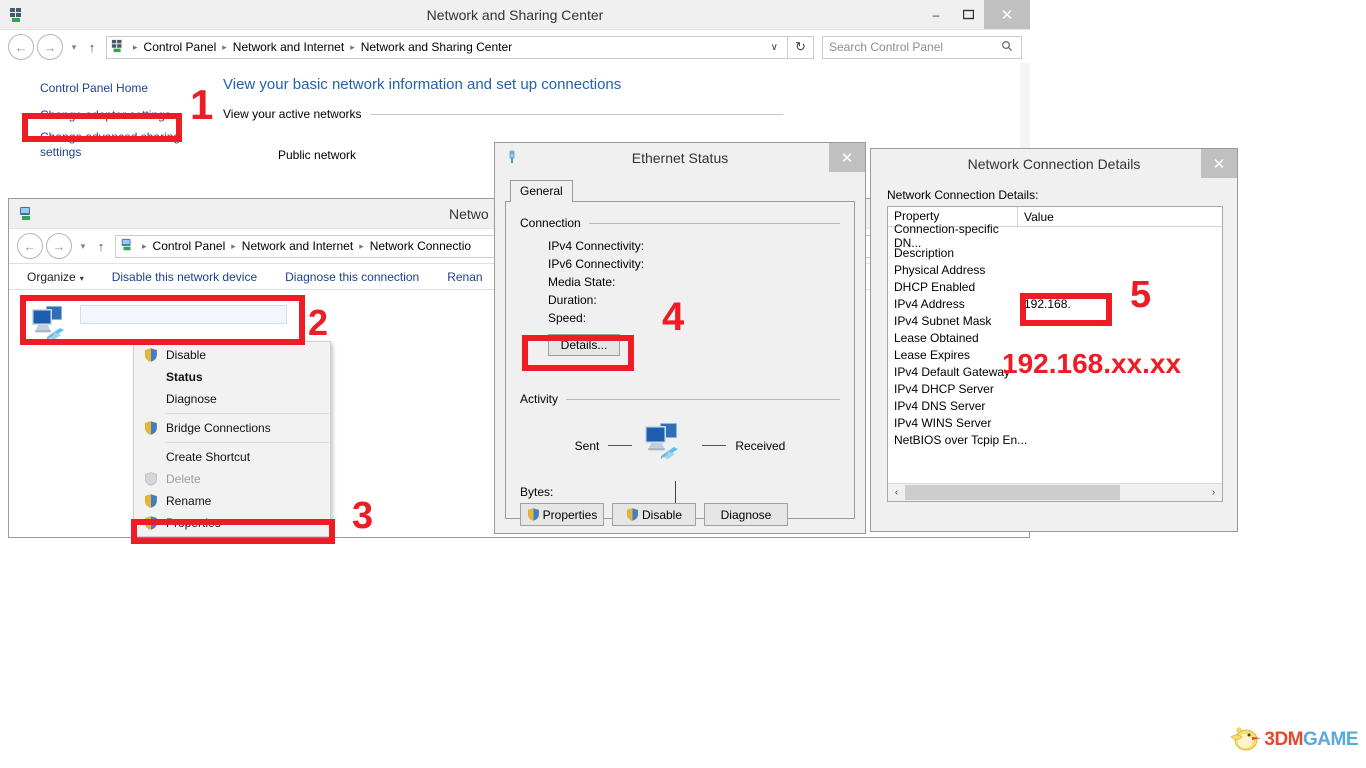 This screenshot has height=768, width=1366. I want to click on scroll-track, so click(1055, 492).